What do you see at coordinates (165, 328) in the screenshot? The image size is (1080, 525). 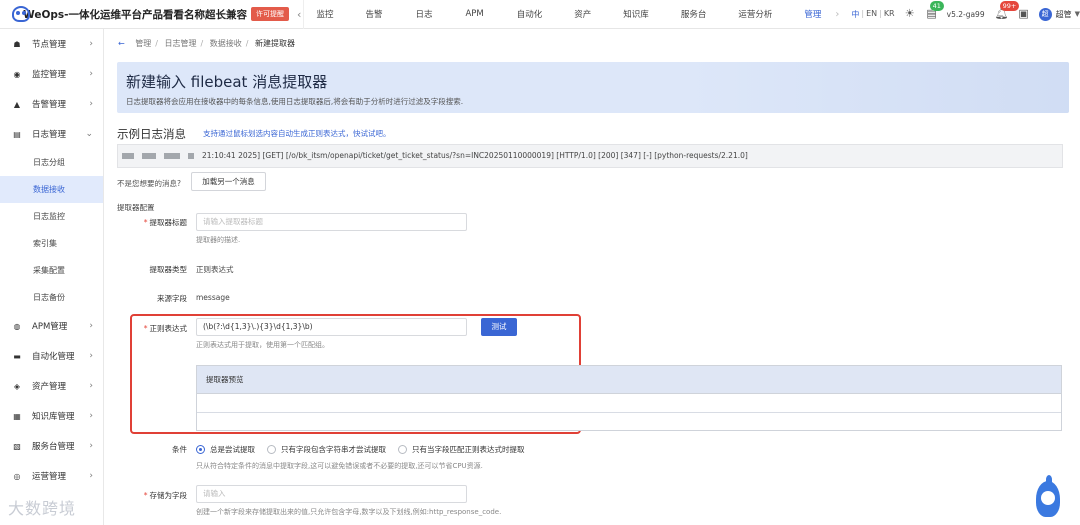 I see `regex-label: * 正则表达式` at bounding box center [165, 328].